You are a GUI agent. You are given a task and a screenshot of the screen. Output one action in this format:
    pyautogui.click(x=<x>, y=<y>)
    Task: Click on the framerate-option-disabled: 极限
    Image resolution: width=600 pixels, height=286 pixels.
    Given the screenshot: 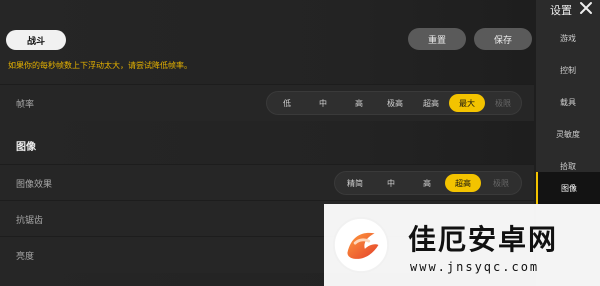 What is the action you would take?
    pyautogui.click(x=503, y=103)
    